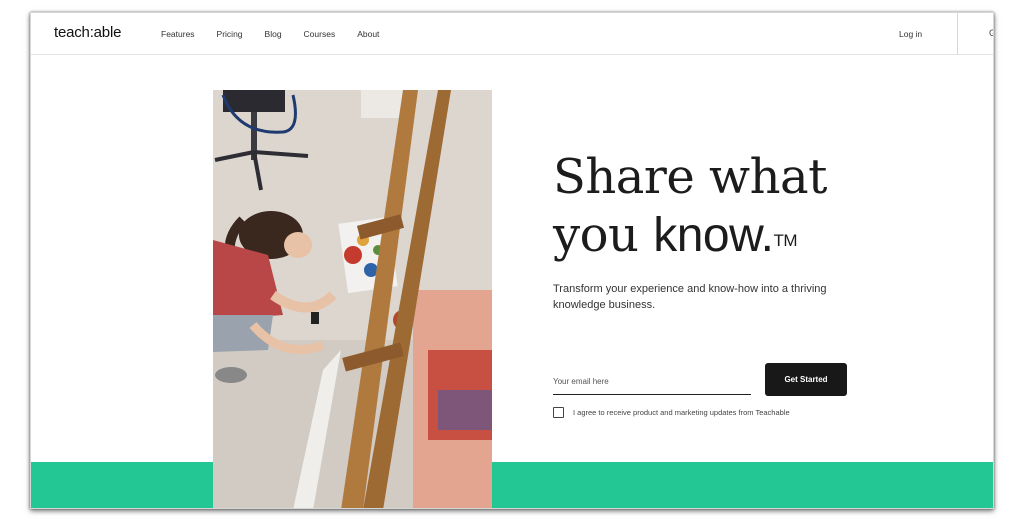 The height and width of the screenshot is (527, 1024). I want to click on green-accent-band, so click(512, 485).